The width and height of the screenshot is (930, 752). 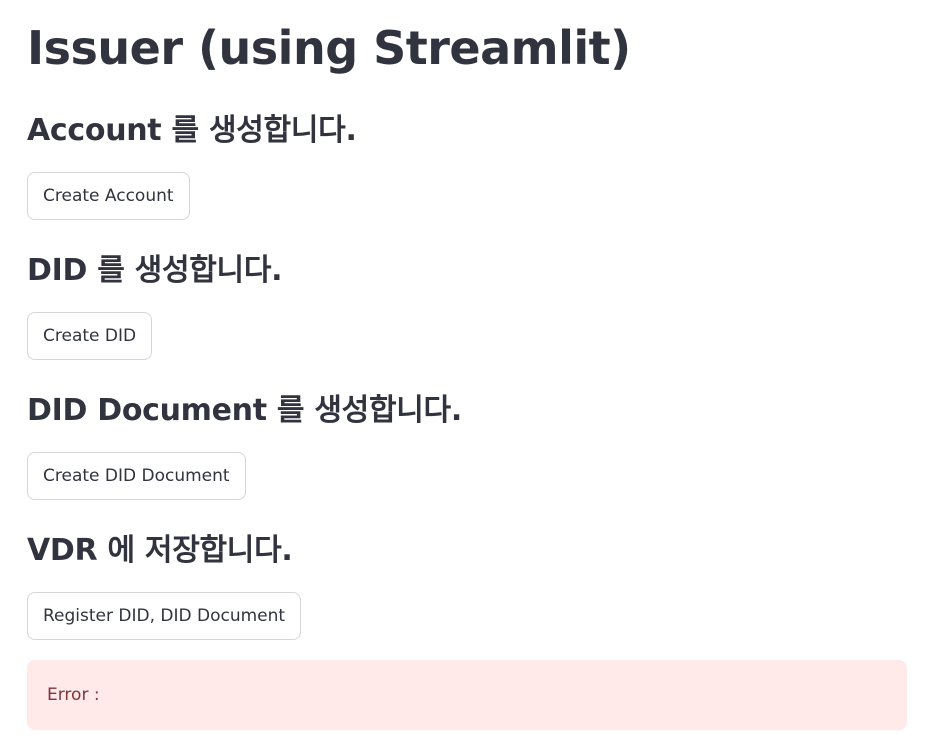 What do you see at coordinates (329, 48) in the screenshot?
I see `page-title: Issuer (using Streamlit)` at bounding box center [329, 48].